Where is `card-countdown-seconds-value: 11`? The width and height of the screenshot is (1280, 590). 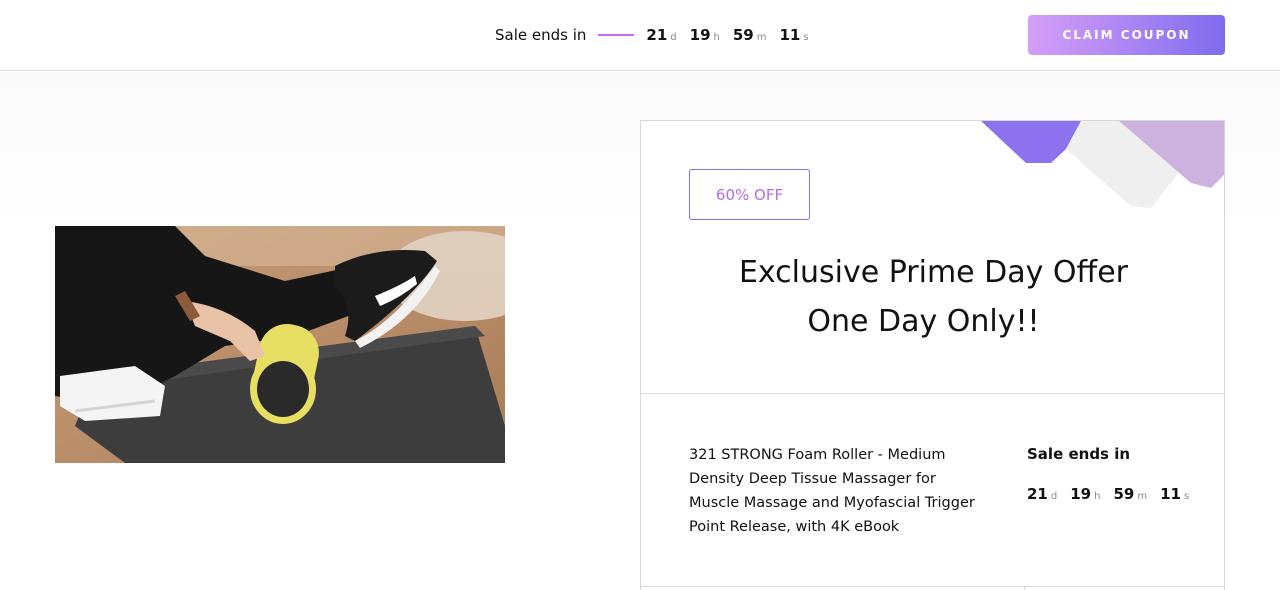 card-countdown-seconds-value: 11 is located at coordinates (1170, 494).